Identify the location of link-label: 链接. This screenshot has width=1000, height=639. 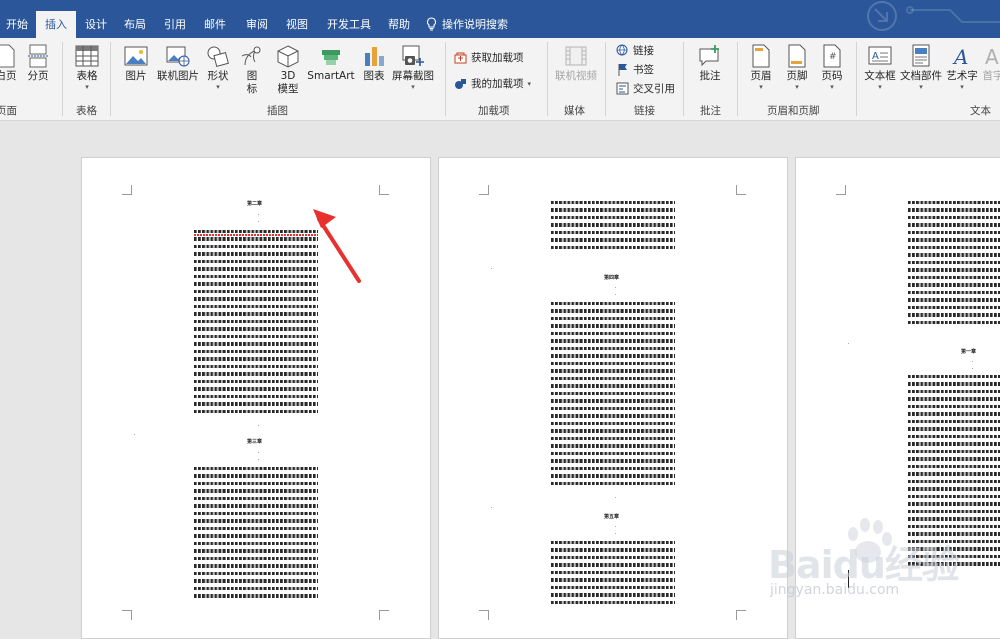
(643, 51).